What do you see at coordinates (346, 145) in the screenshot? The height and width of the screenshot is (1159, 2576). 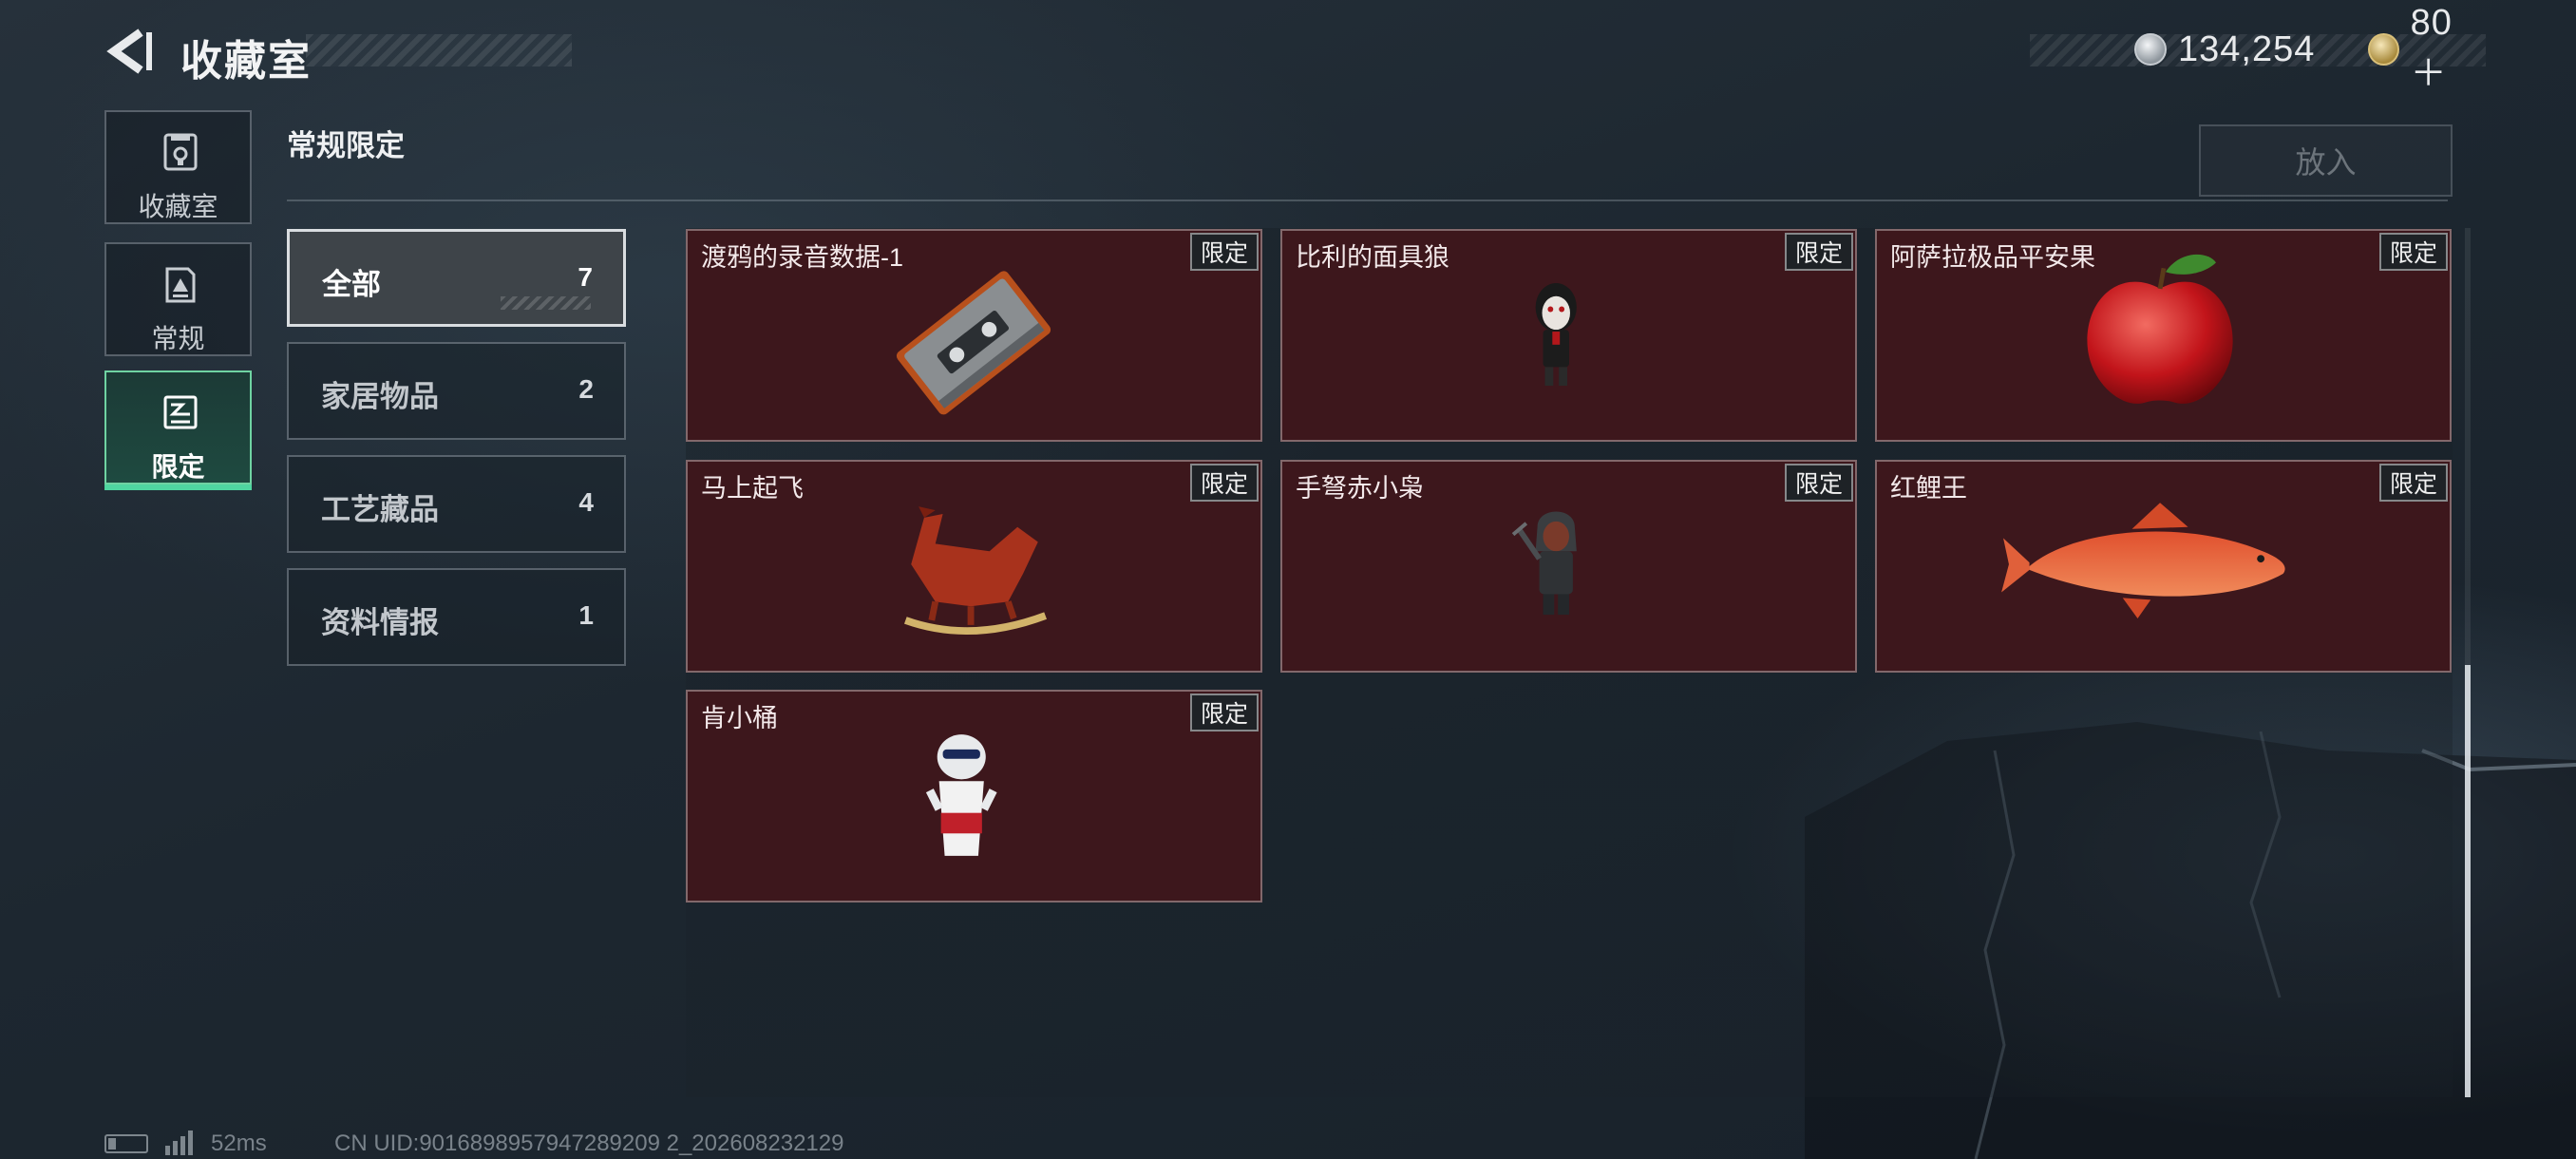 I see `section-title: 常规限定` at bounding box center [346, 145].